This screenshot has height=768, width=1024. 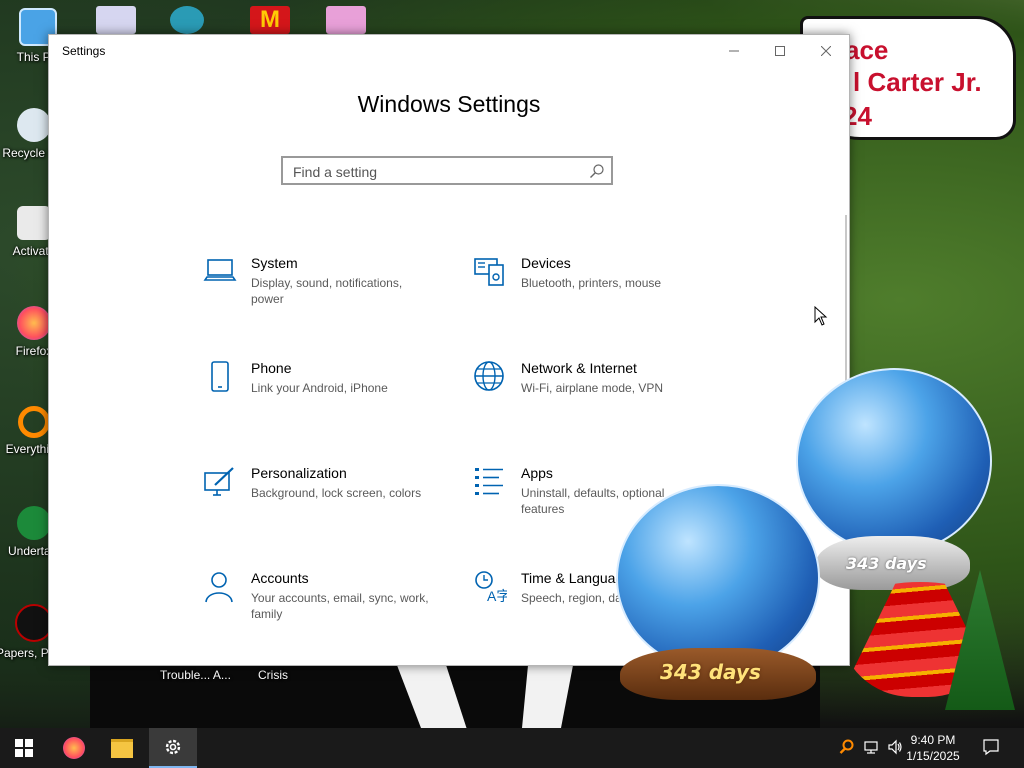 I want to click on category-description: Link your Android, iPhone, so click(x=319, y=388).